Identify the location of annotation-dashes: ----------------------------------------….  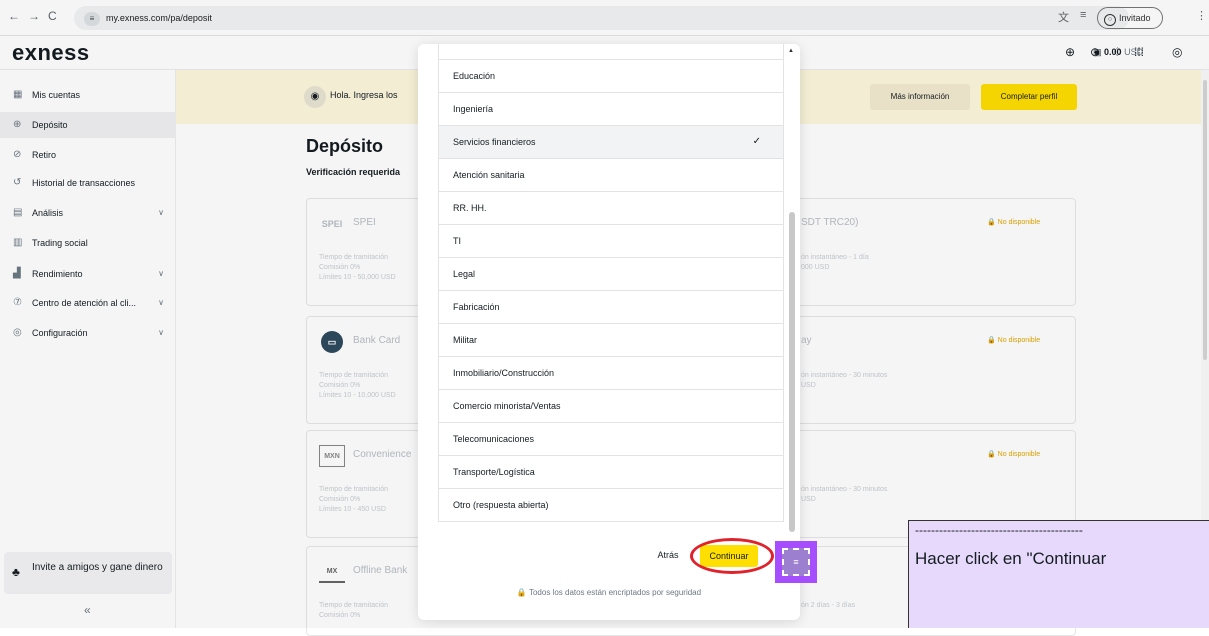
(999, 530).